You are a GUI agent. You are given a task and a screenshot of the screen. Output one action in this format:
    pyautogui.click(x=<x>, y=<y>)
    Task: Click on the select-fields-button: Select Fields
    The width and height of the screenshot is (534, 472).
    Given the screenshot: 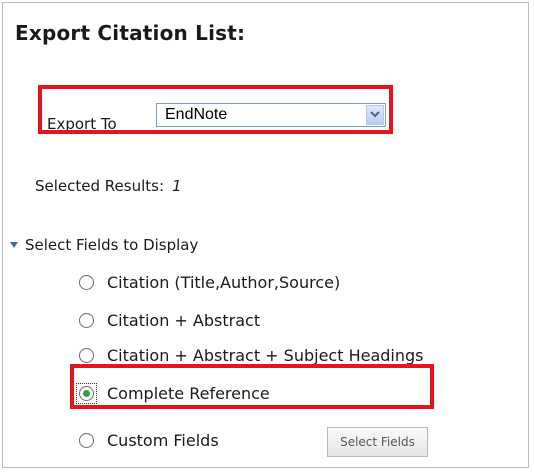 What is the action you would take?
    pyautogui.click(x=377, y=442)
    